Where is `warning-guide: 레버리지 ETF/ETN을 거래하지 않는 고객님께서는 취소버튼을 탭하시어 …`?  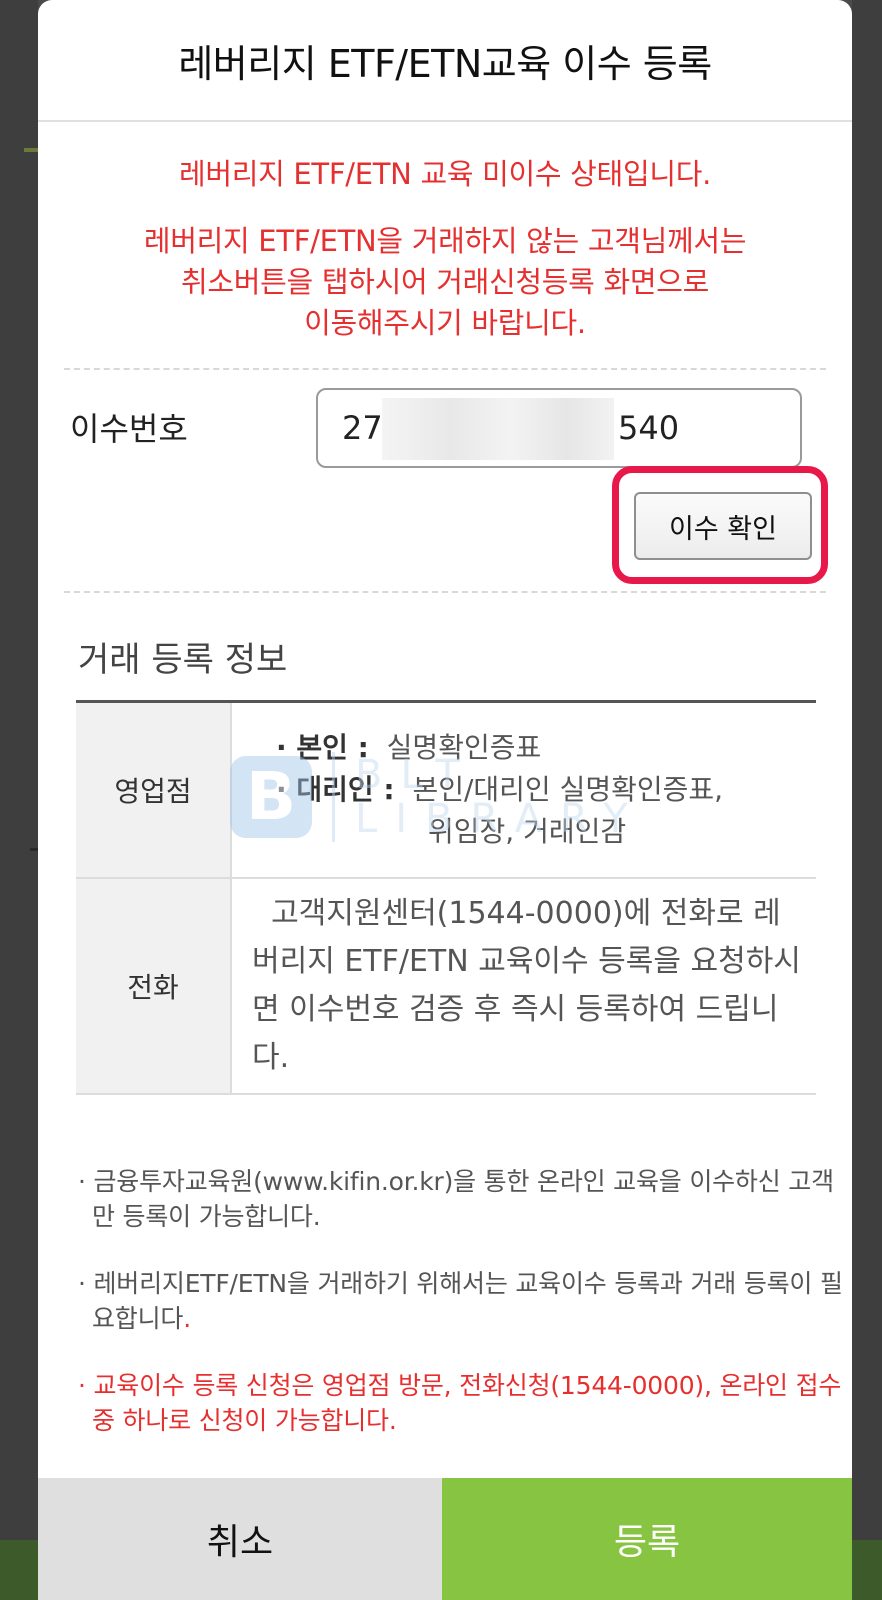 warning-guide: 레버리지 ETF/ETN을 거래하지 않는 고객님께서는 취소버튼을 탭하시어 … is located at coordinates (445, 282).